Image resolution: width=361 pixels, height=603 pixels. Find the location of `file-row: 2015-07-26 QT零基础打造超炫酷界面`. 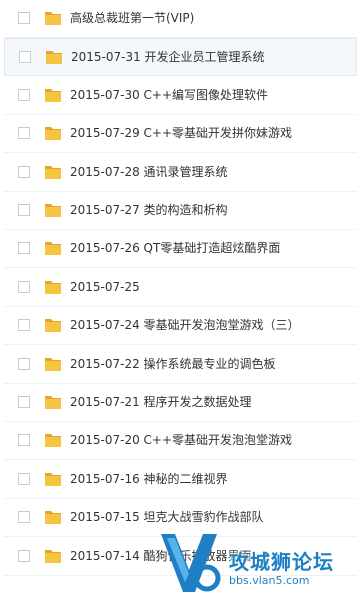

file-row: 2015-07-26 QT零基础打造超炫酷界面 is located at coordinates (180, 249).